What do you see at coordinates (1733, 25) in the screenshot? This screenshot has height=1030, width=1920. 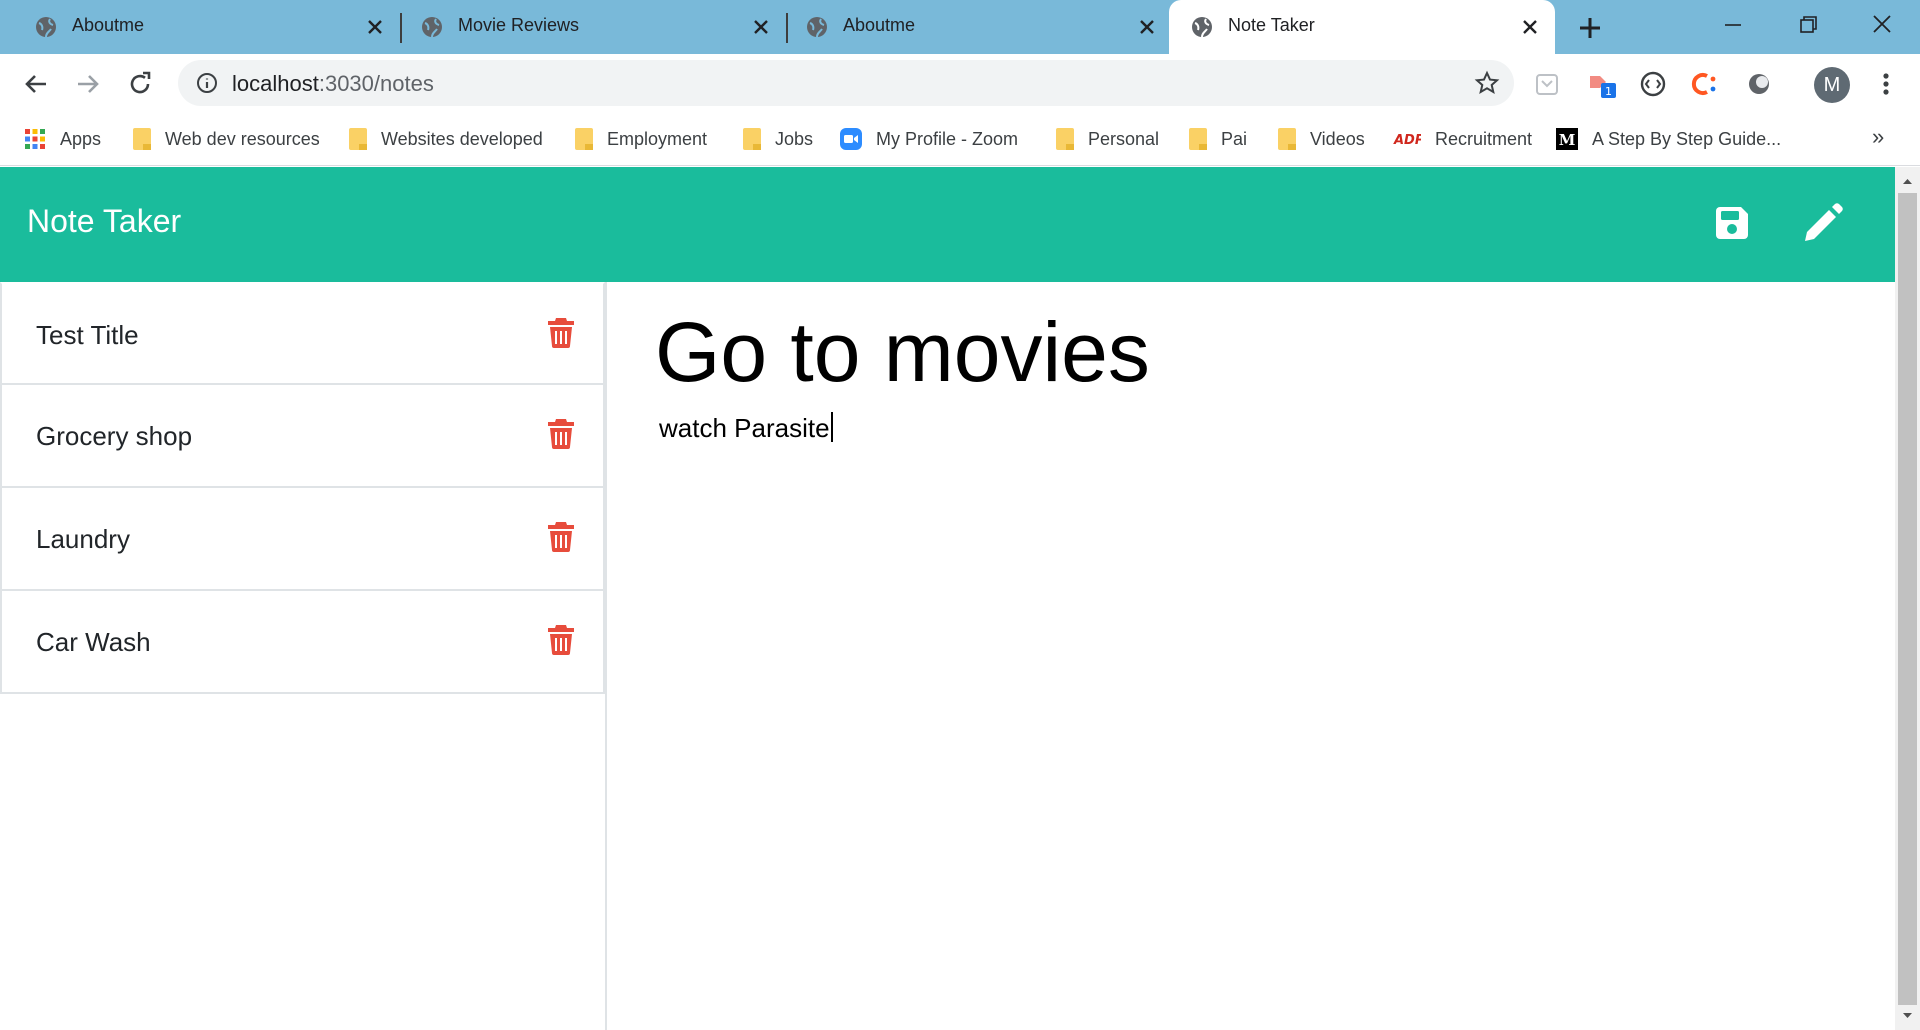 I see `minimize-icon` at bounding box center [1733, 25].